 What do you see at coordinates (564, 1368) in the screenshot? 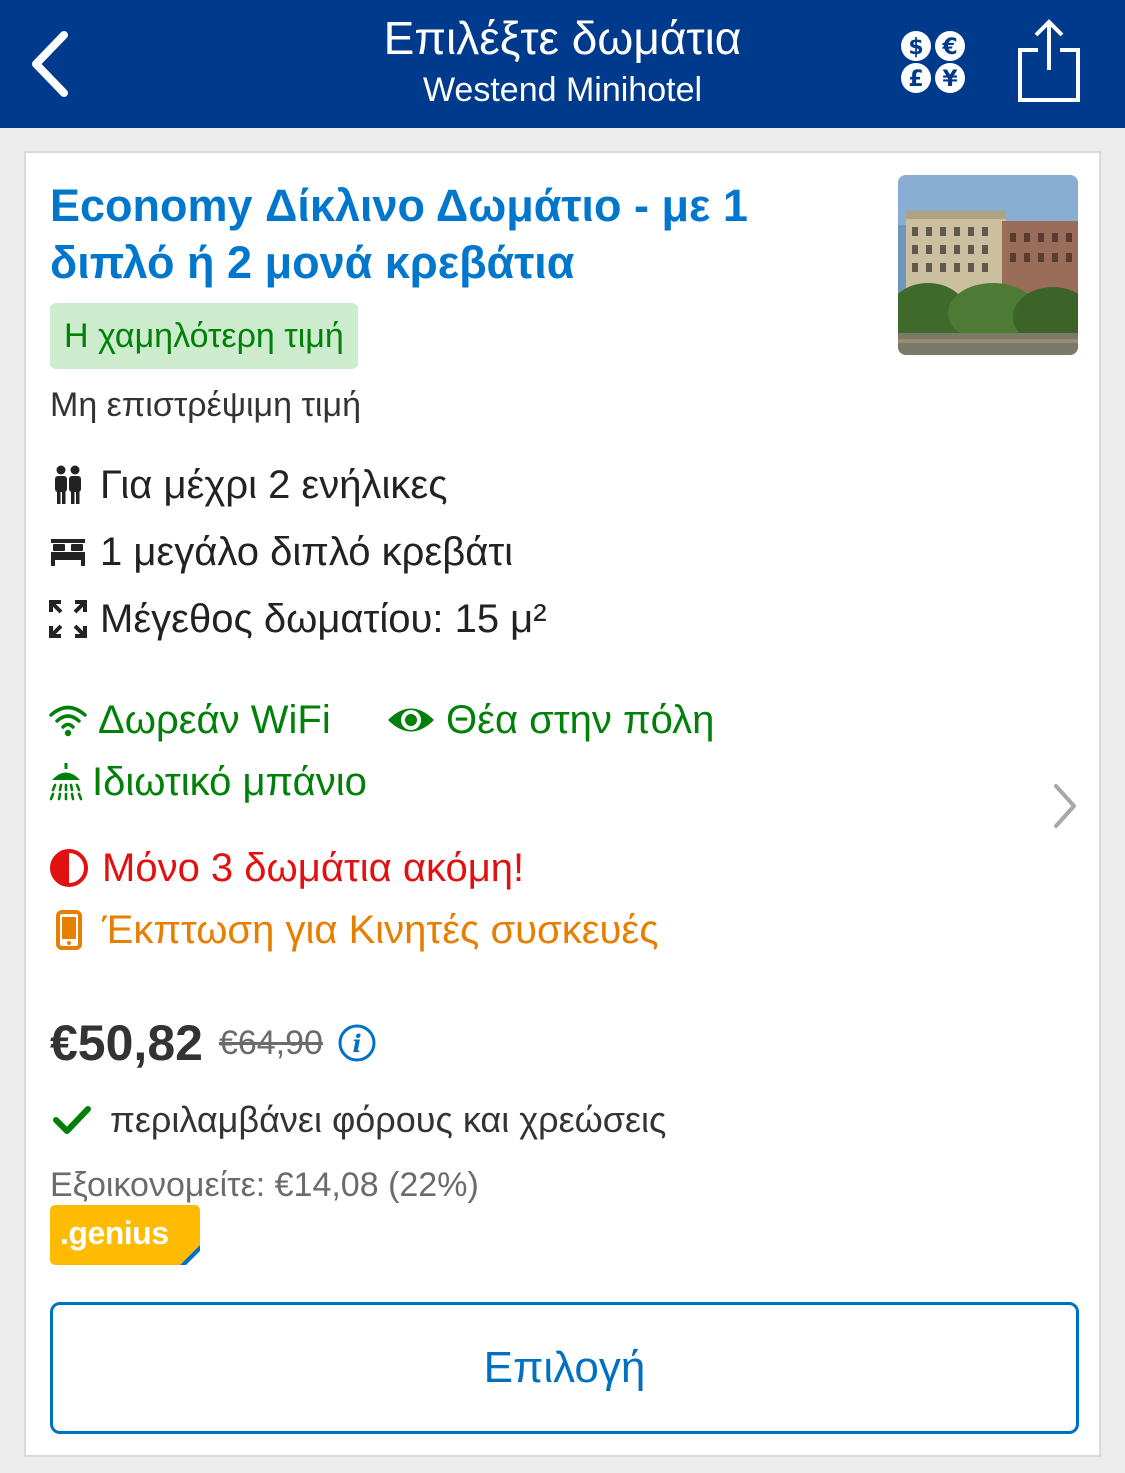
I see `select-room-button: Επιλογή` at bounding box center [564, 1368].